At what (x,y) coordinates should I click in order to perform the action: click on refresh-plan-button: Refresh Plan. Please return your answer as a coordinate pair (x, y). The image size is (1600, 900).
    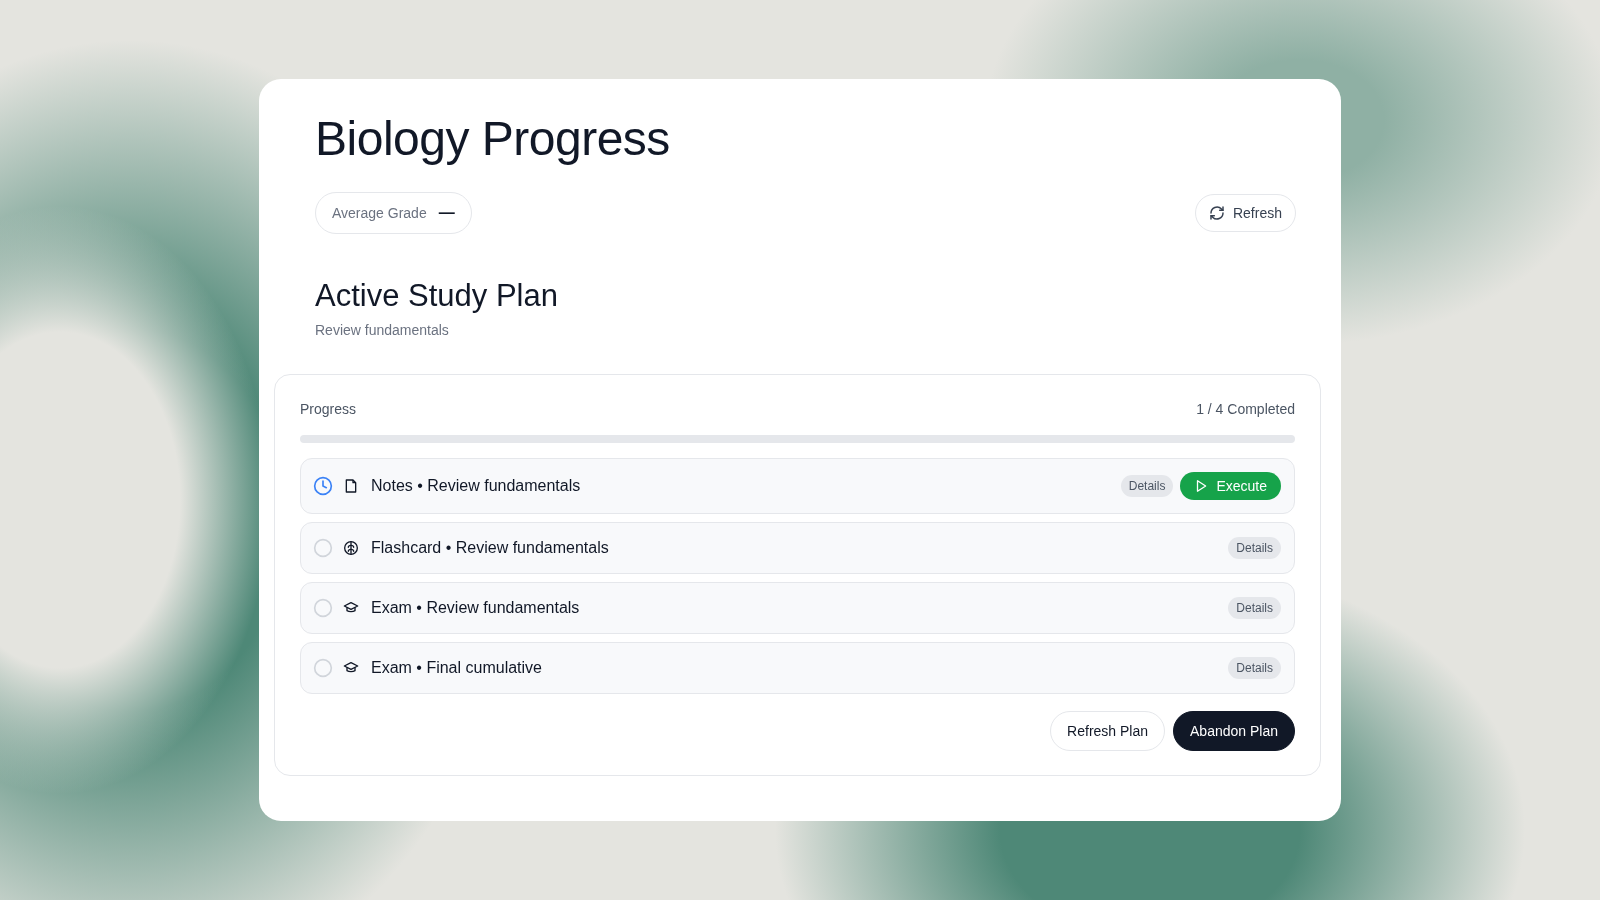
    Looking at the image, I should click on (1108, 731).